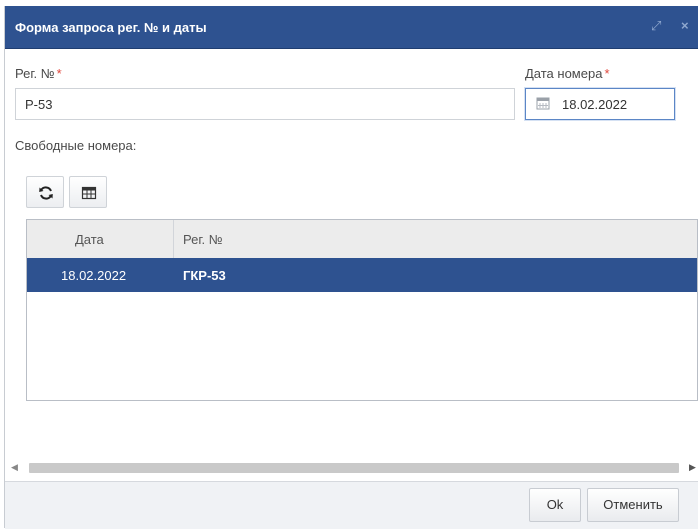  Describe the element at coordinates (555, 505) in the screenshot. I see `ok-button: Ok` at that location.